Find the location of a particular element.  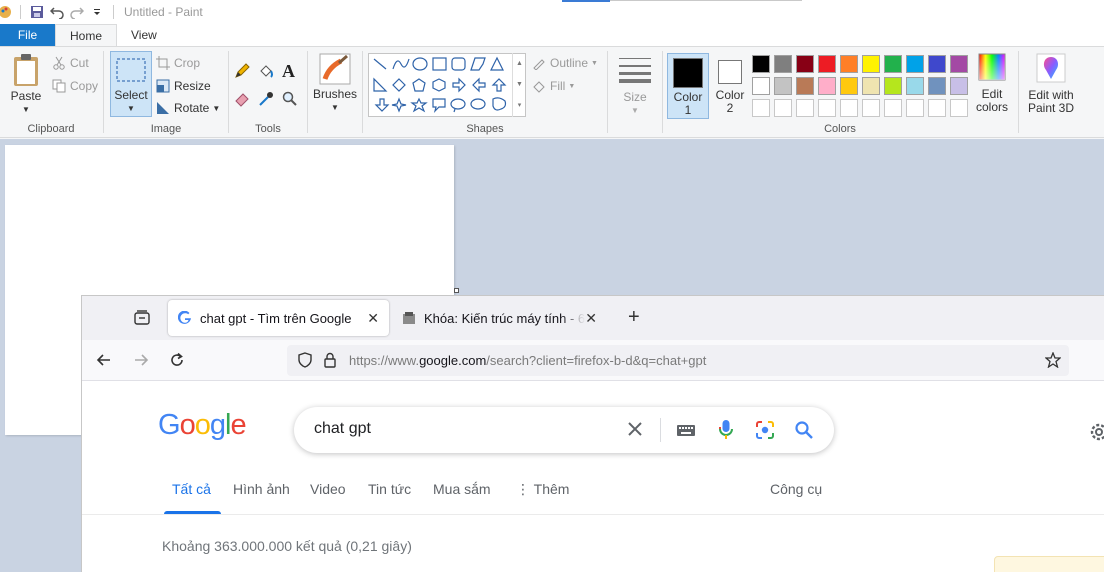

size-button: Size ▼ is located at coordinates (635, 86).